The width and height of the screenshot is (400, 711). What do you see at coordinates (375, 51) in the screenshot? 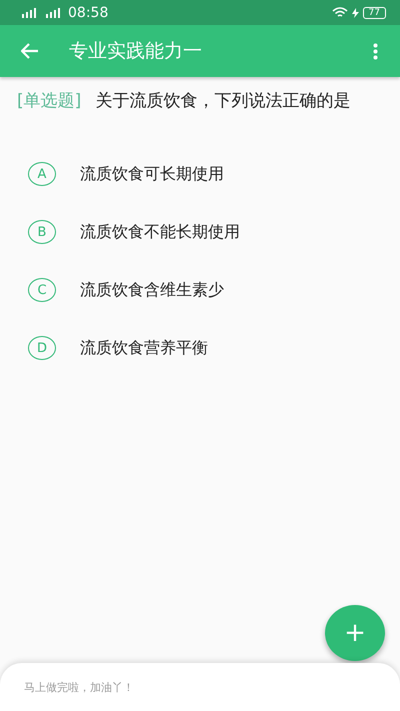
I see `more-options-icon` at bounding box center [375, 51].